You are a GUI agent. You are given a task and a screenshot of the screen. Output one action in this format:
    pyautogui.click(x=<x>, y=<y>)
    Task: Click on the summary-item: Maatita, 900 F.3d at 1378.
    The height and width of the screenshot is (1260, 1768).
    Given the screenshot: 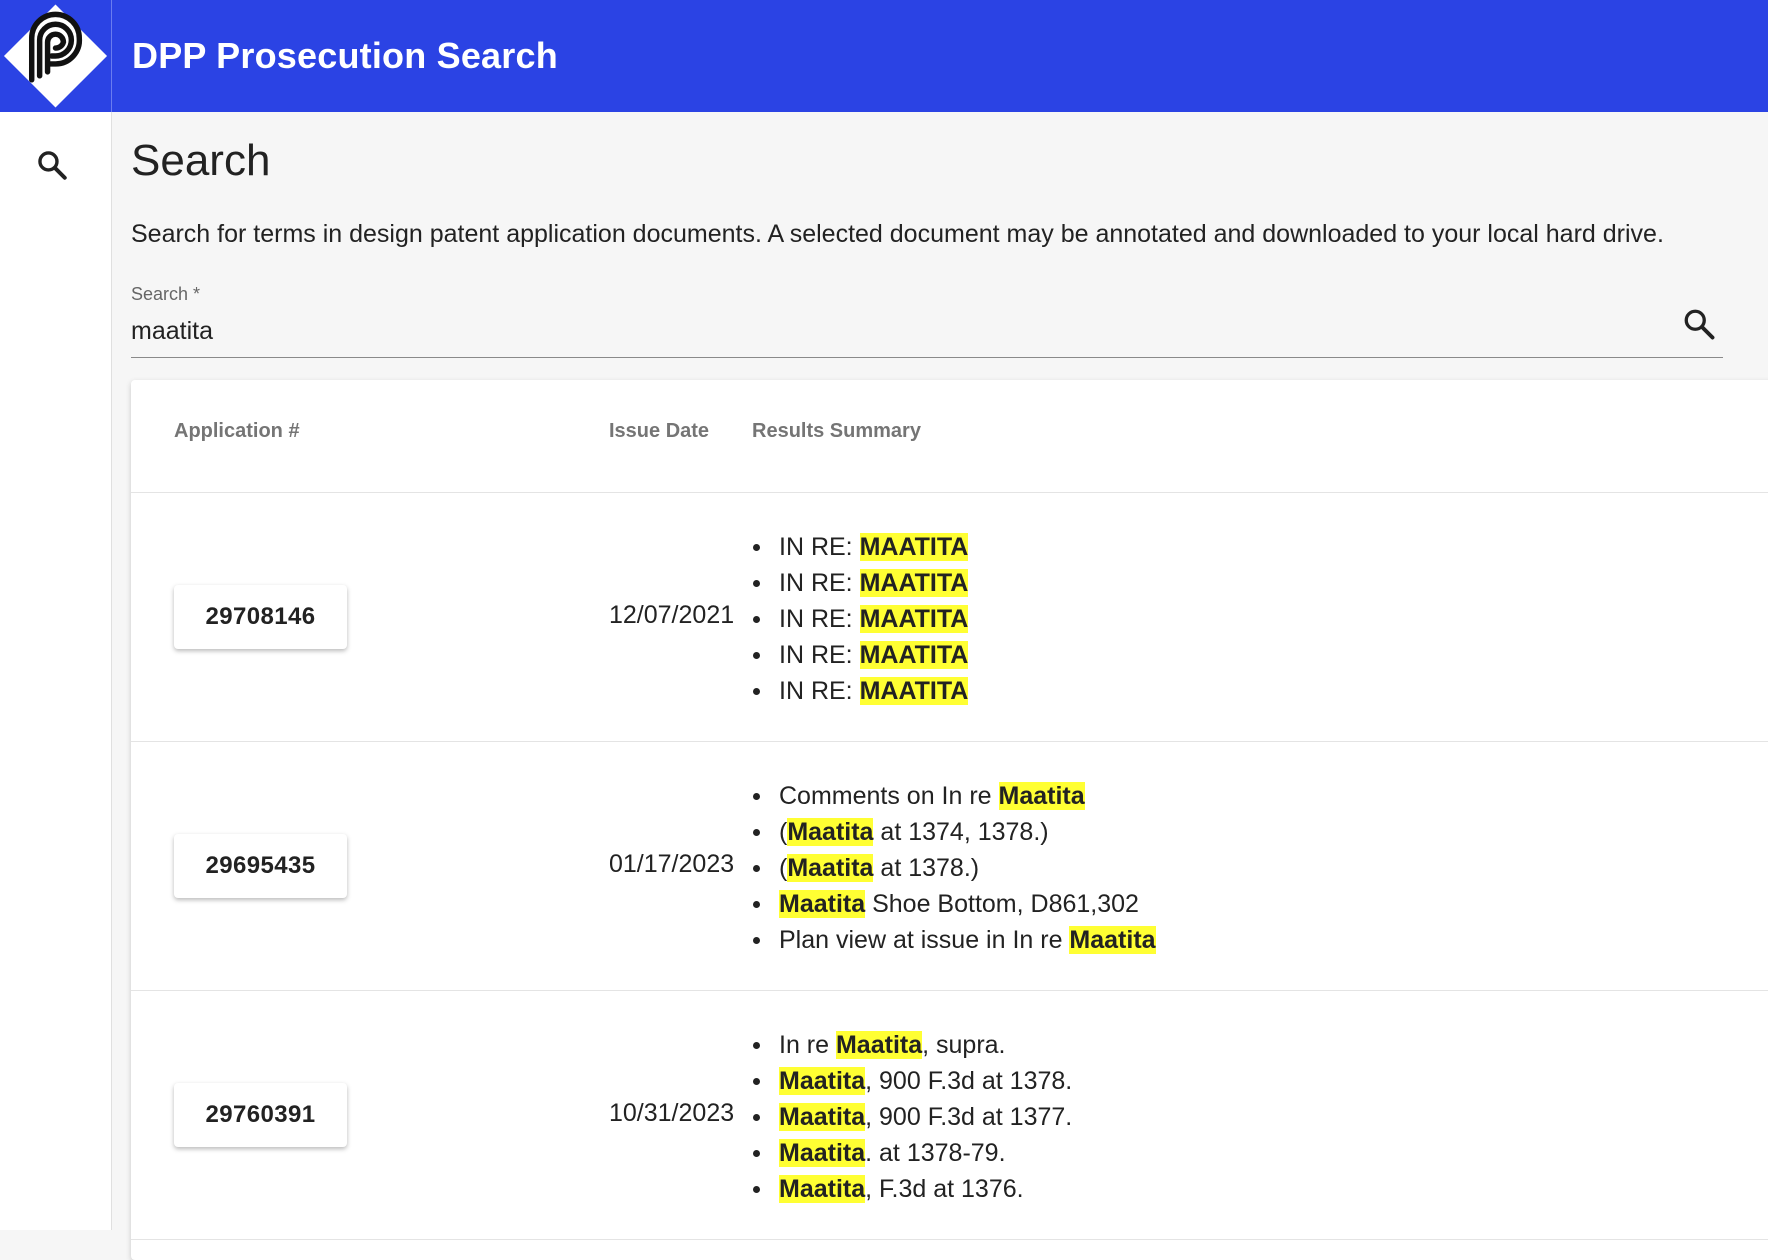 What is the action you would take?
    pyautogui.click(x=911, y=1081)
    